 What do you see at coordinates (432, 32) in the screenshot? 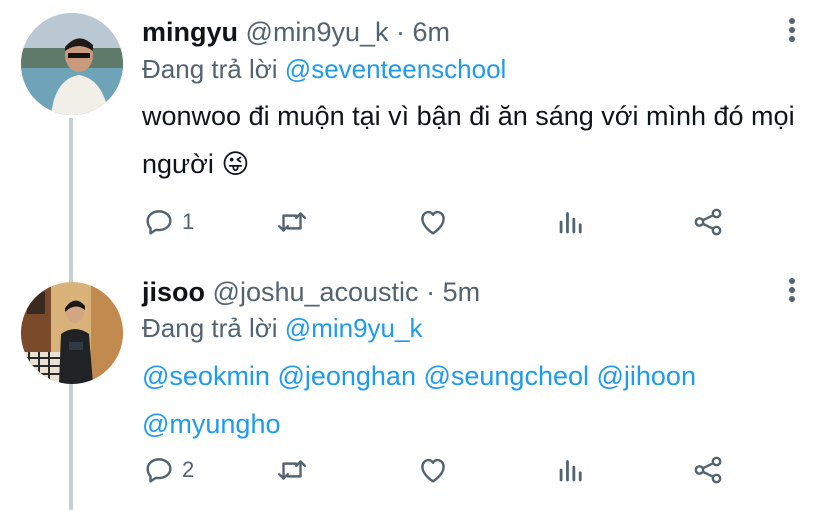
I see `timestamp: 6m` at bounding box center [432, 32].